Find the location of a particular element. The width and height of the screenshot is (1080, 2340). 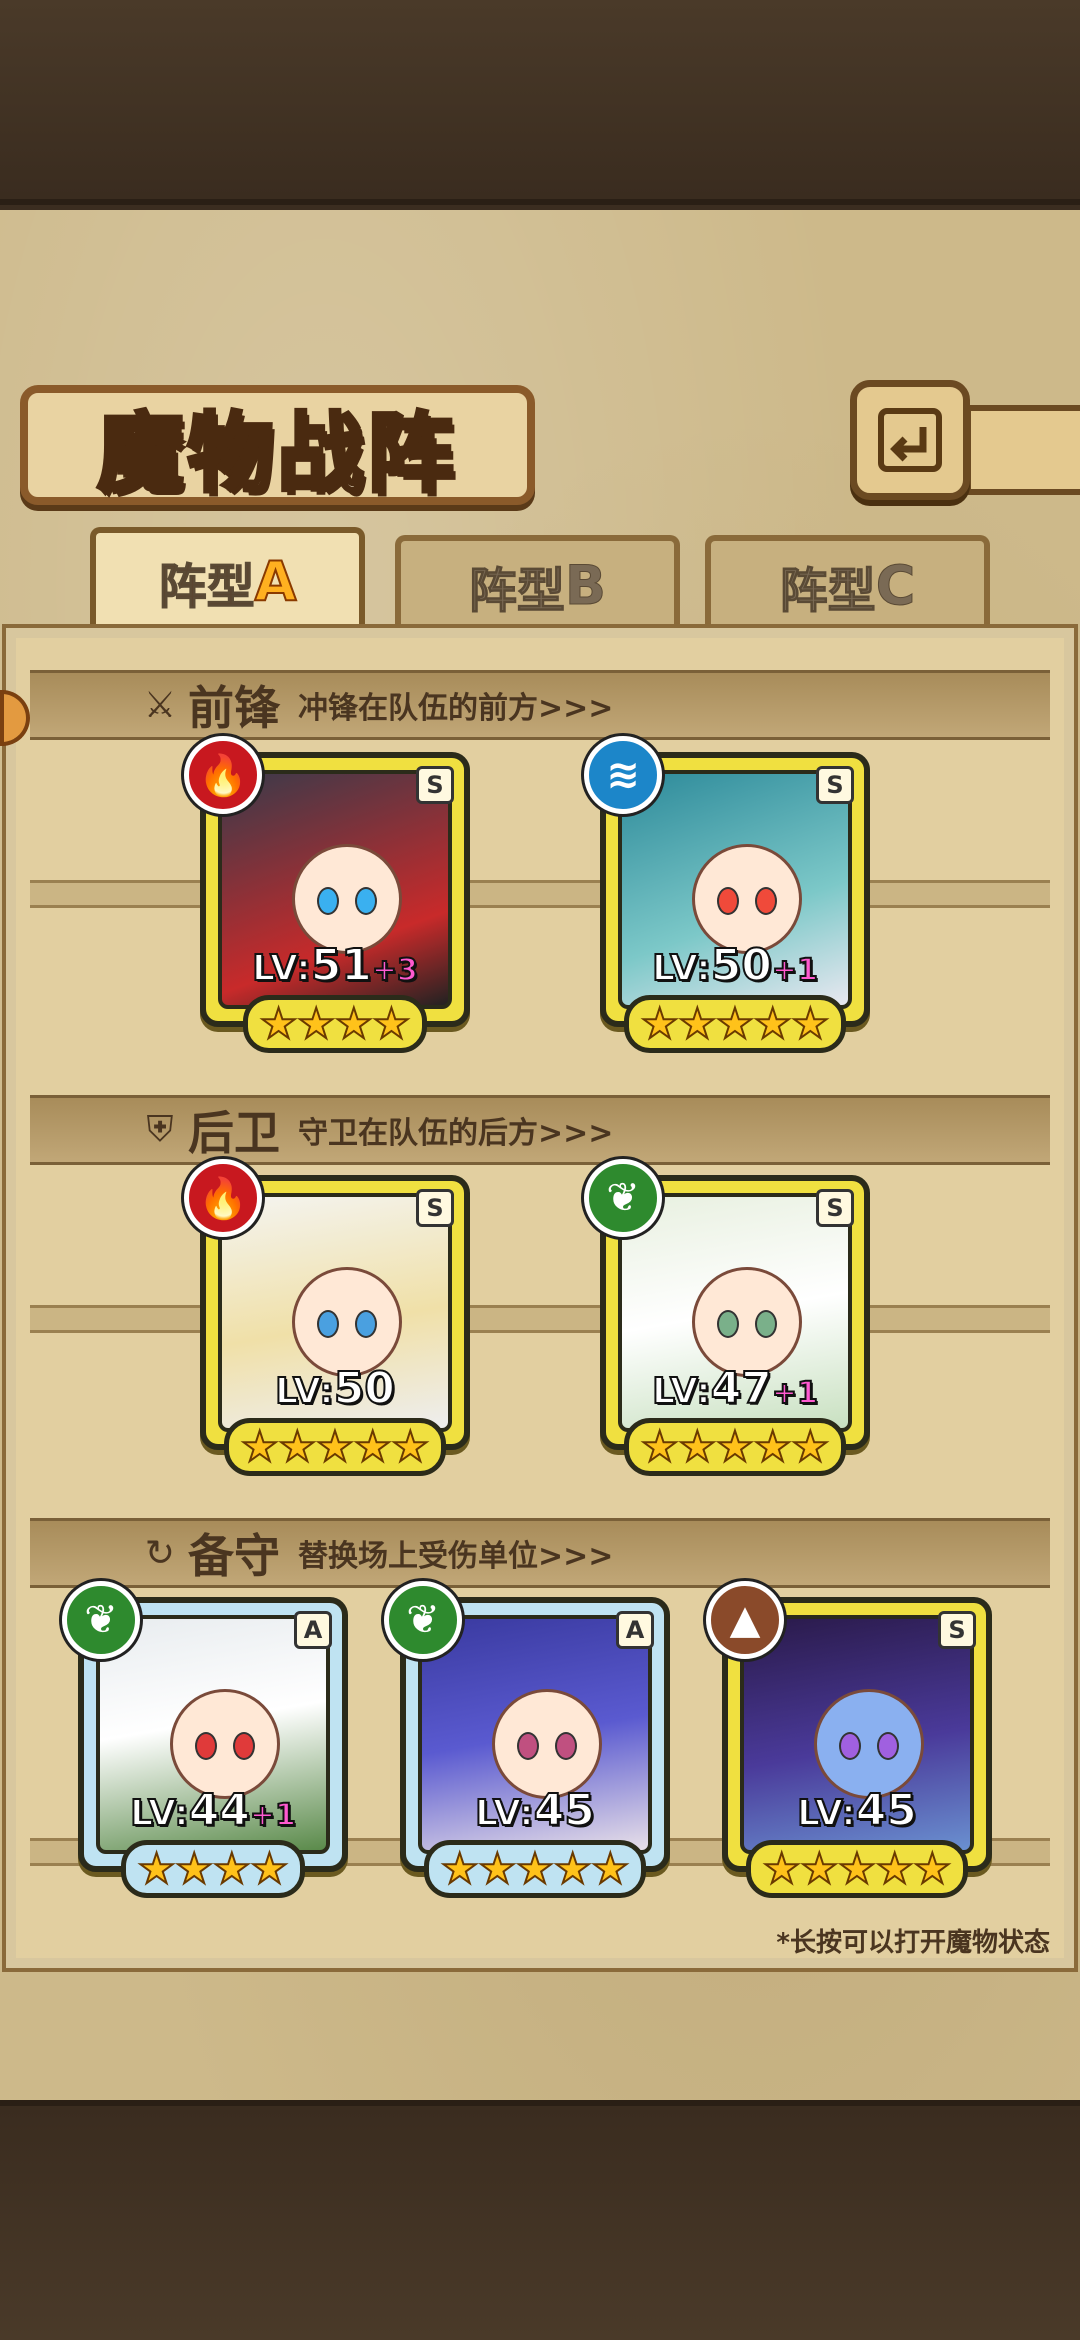

section-reserve-header: ↻ 备守 替换场上受伤单位>>> is located at coordinates (540, 1553).